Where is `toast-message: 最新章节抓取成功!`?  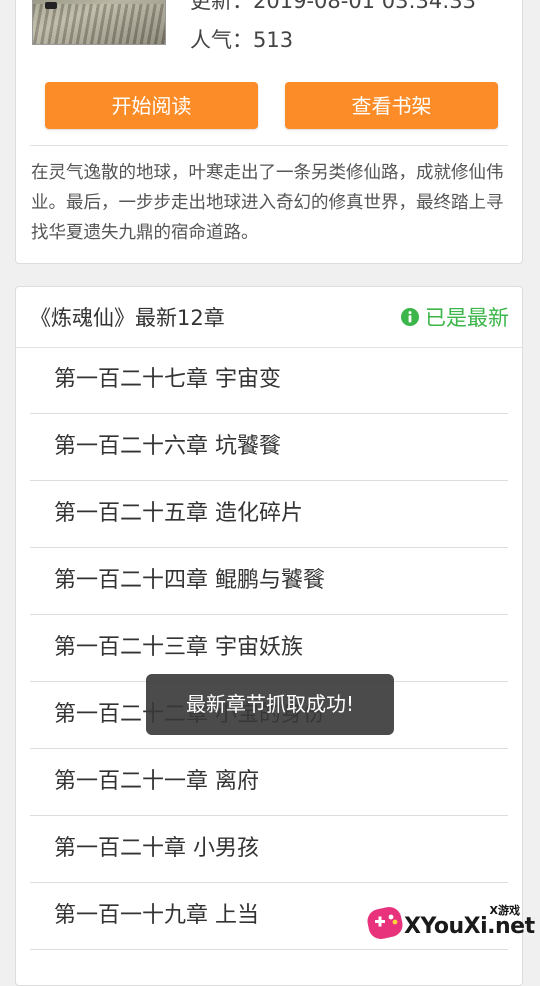
toast-message: 最新章节抓取成功! is located at coordinates (270, 704).